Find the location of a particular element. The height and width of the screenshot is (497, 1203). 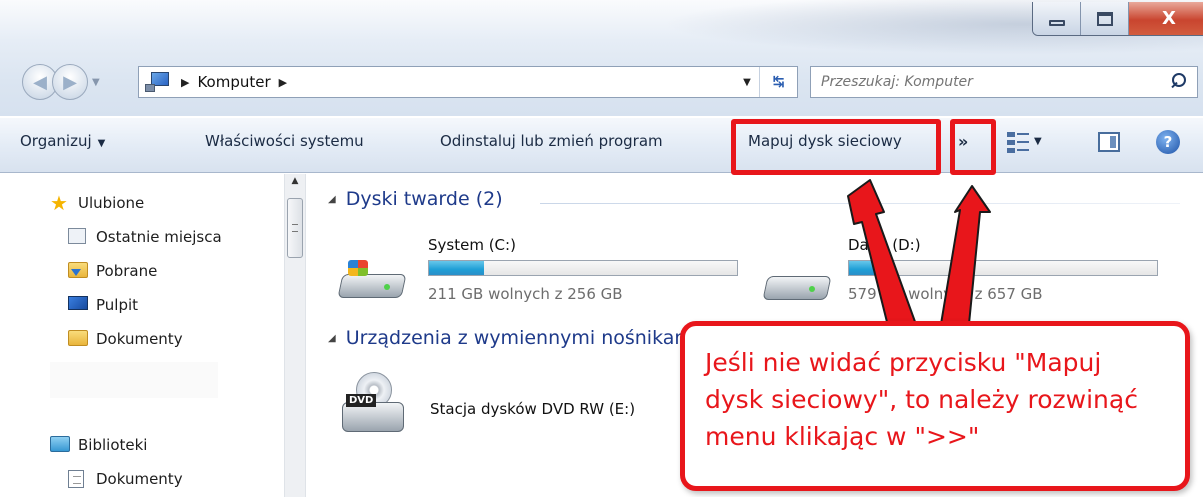

refresh-button: ↹ is located at coordinates (778, 82).